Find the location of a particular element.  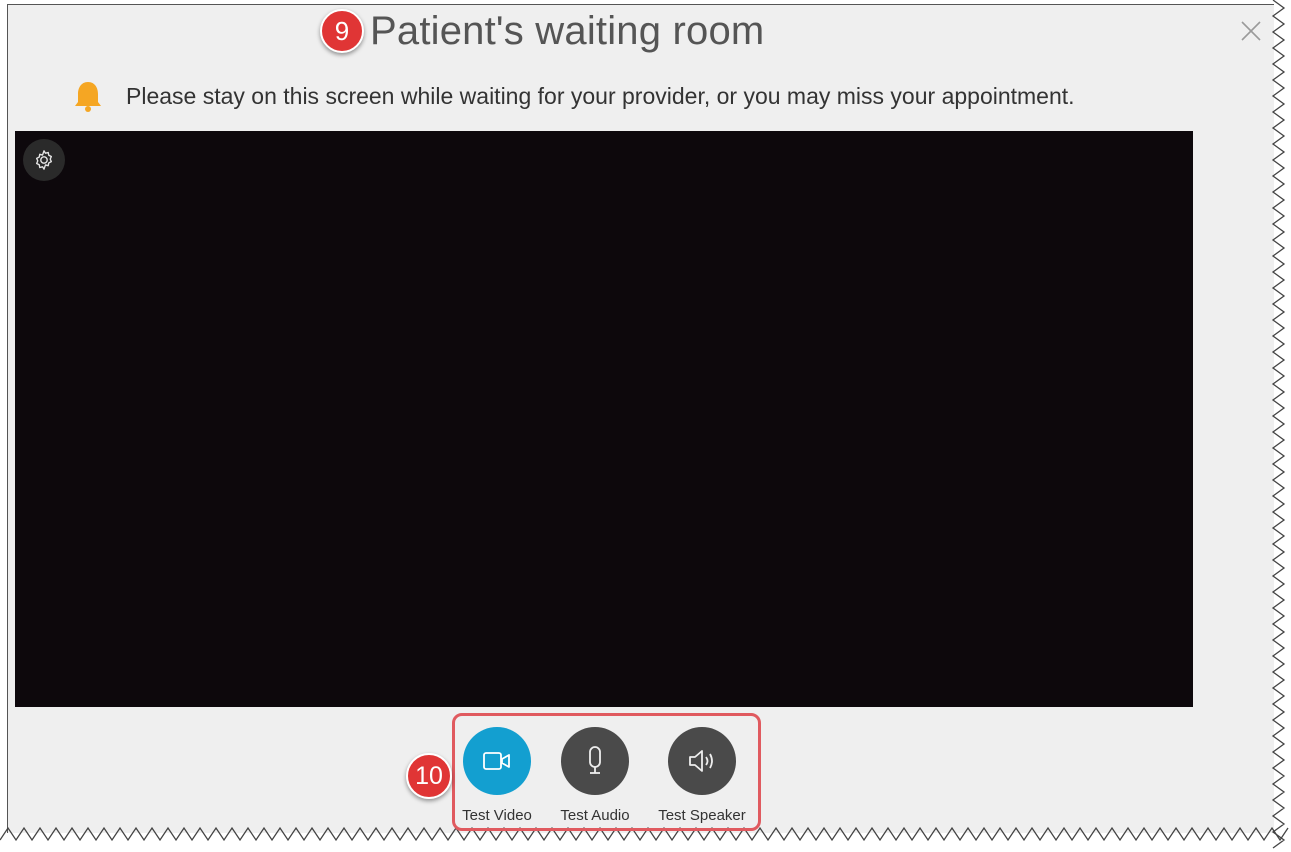

video-camera-icon is located at coordinates (496, 761).